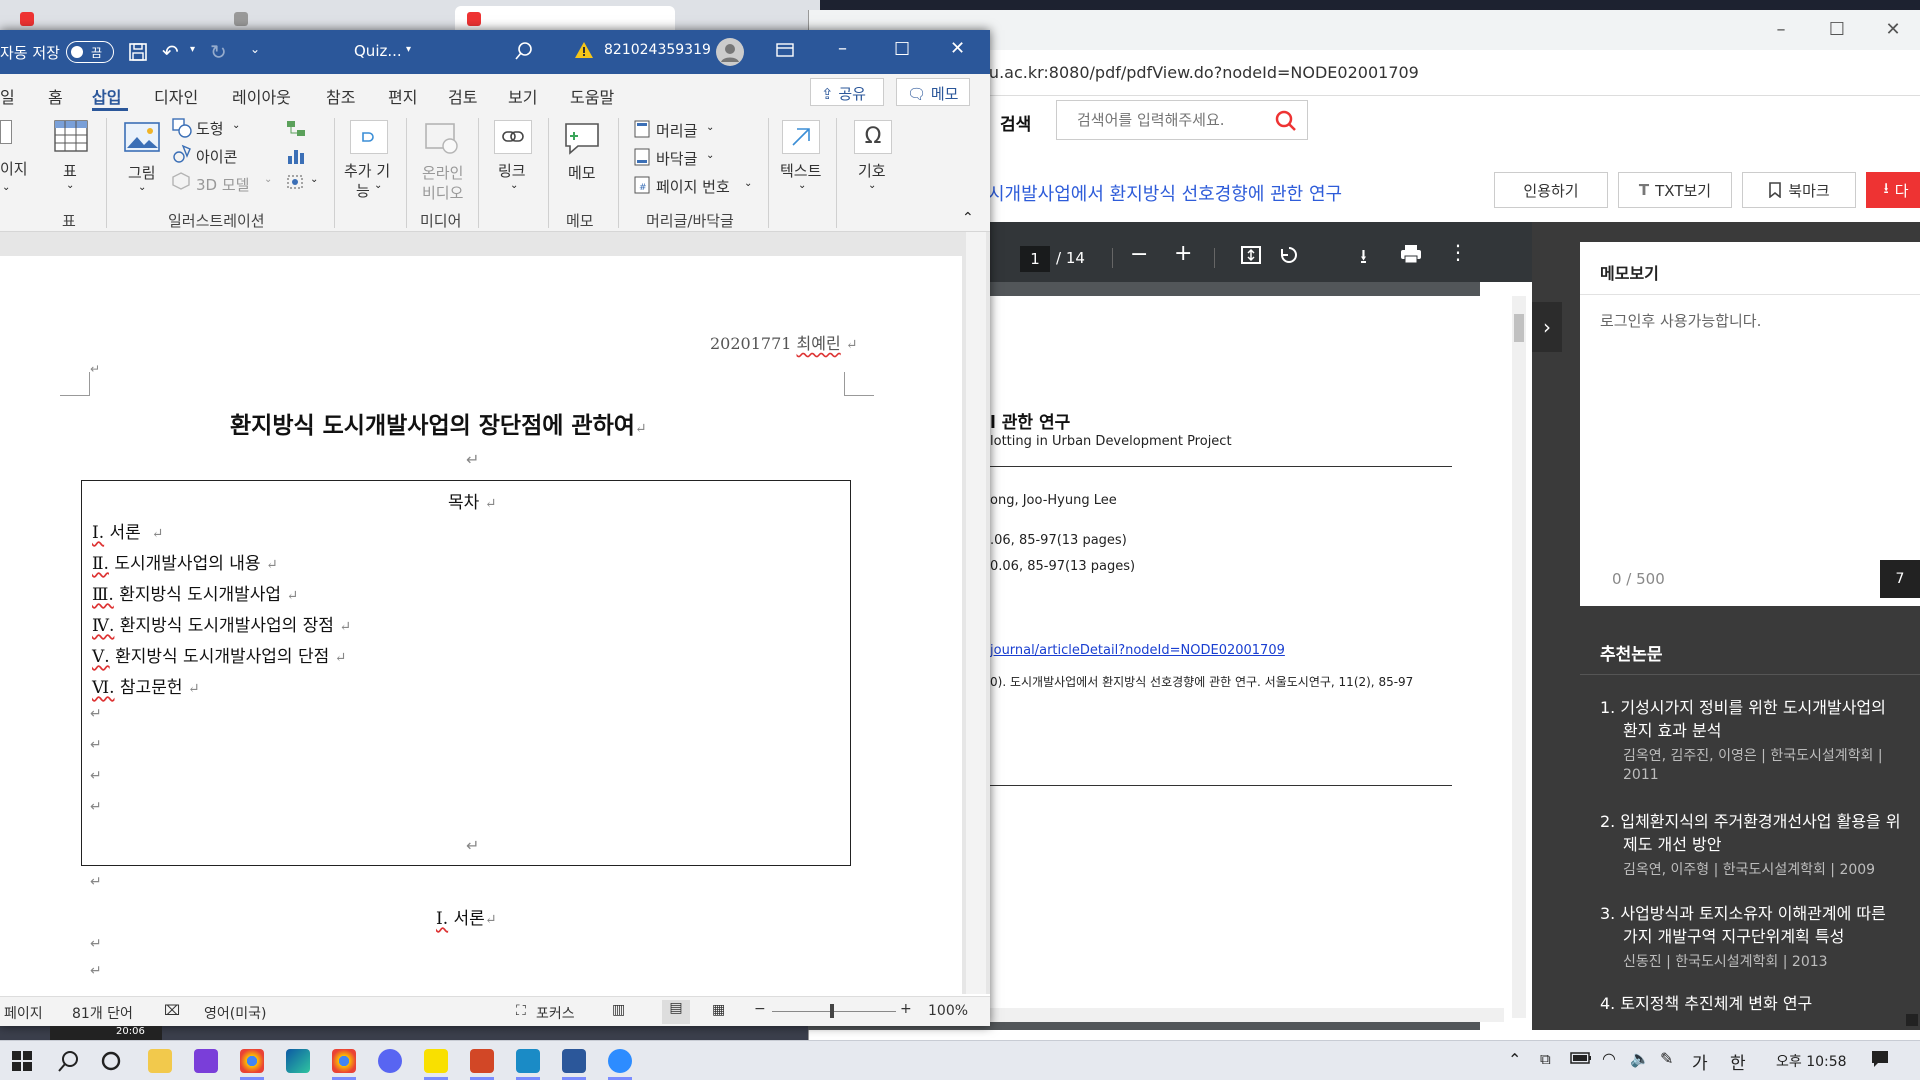  I want to click on visual-studio-icon, so click(206, 1061).